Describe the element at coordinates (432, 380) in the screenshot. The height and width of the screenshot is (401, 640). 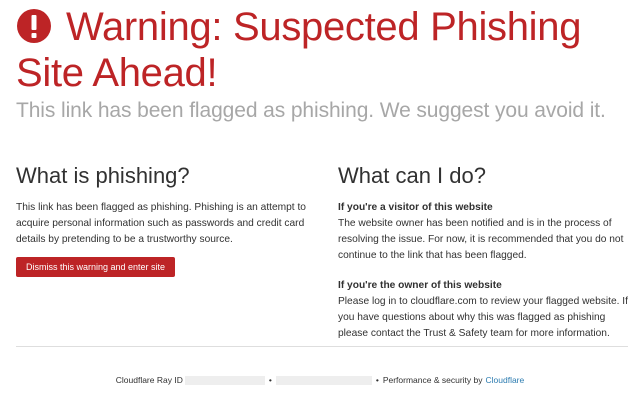
I see `performance-label: Performance & security by` at that location.